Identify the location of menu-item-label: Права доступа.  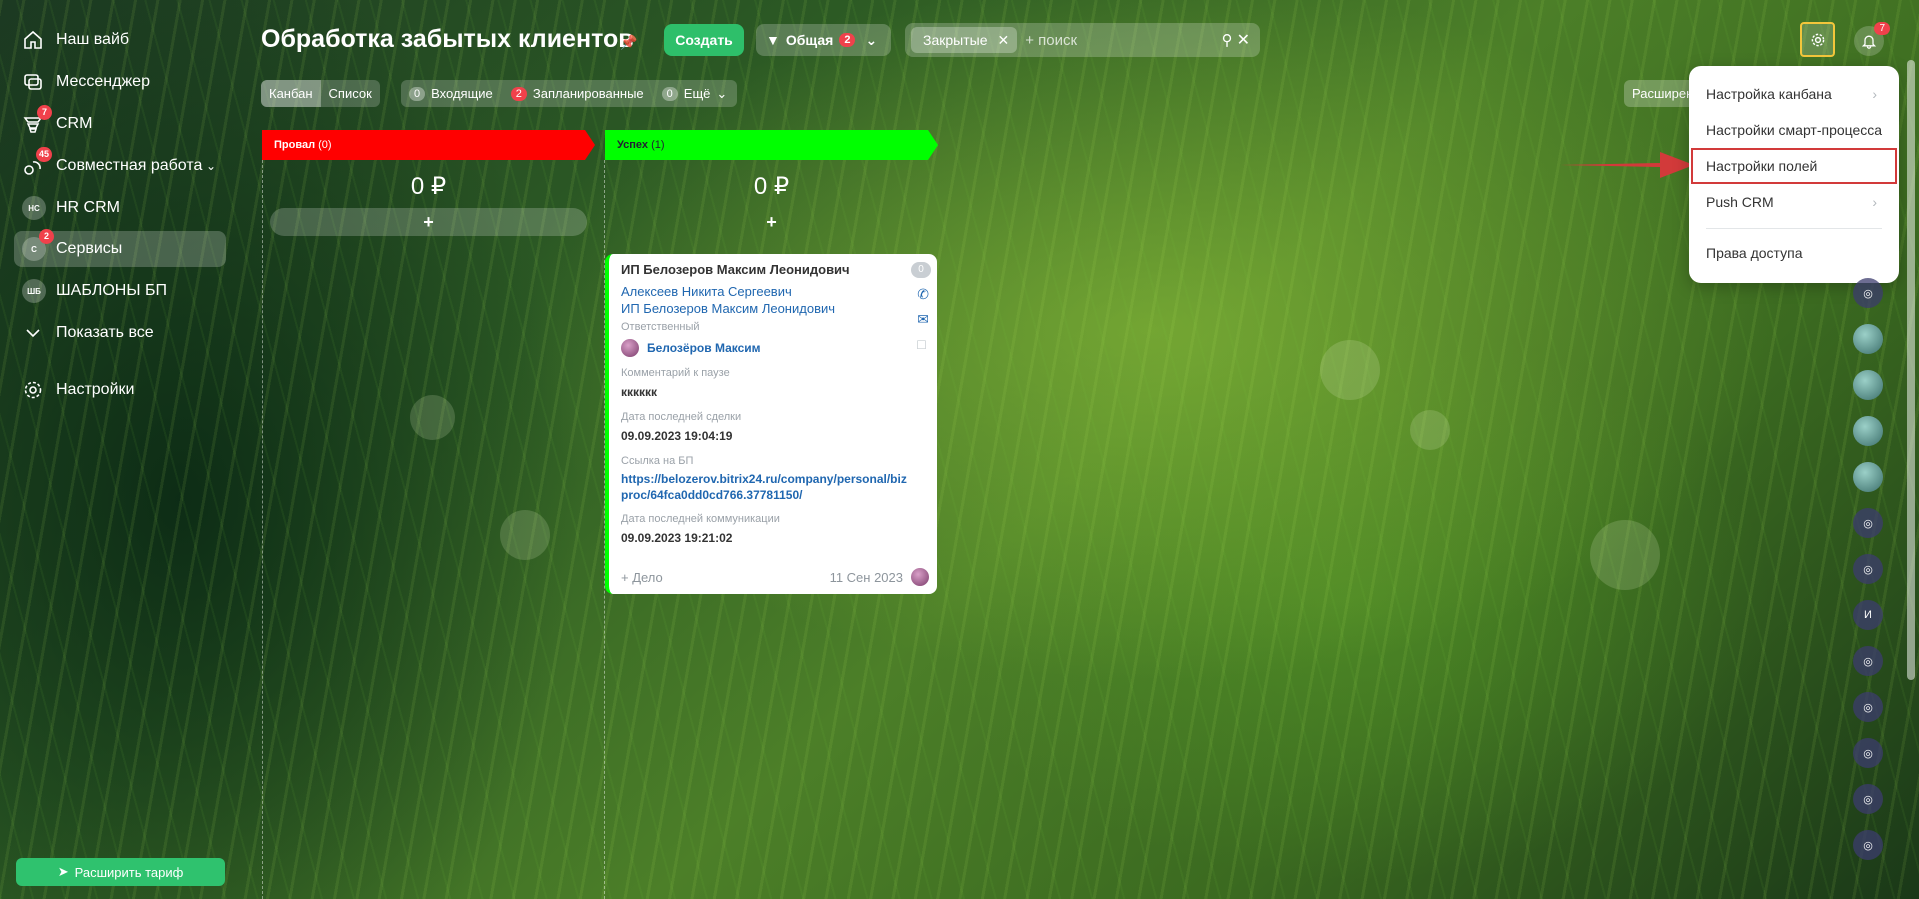
(1754, 253).